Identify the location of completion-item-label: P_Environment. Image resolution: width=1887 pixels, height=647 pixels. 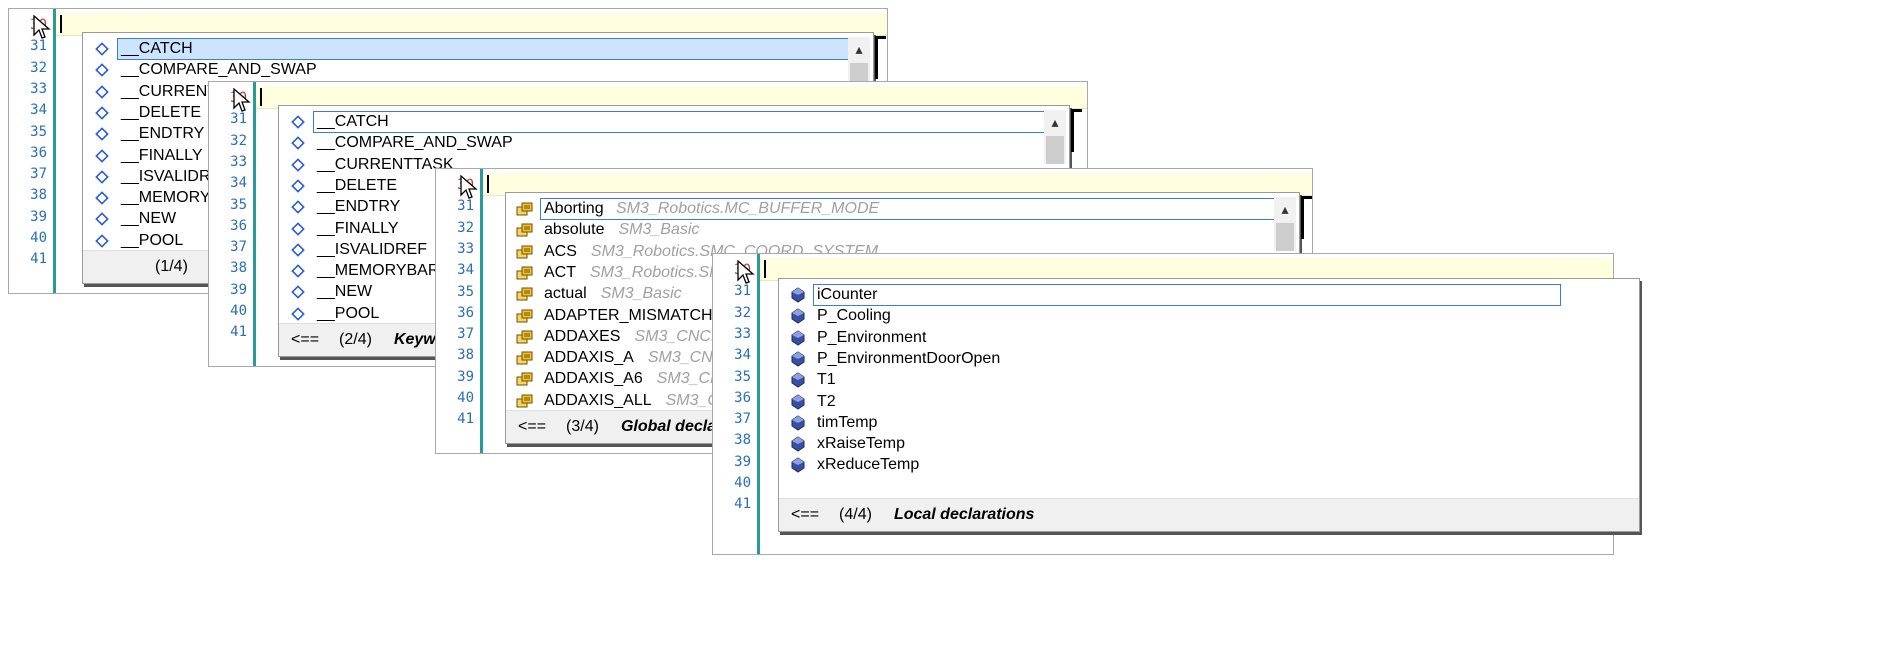
(872, 337).